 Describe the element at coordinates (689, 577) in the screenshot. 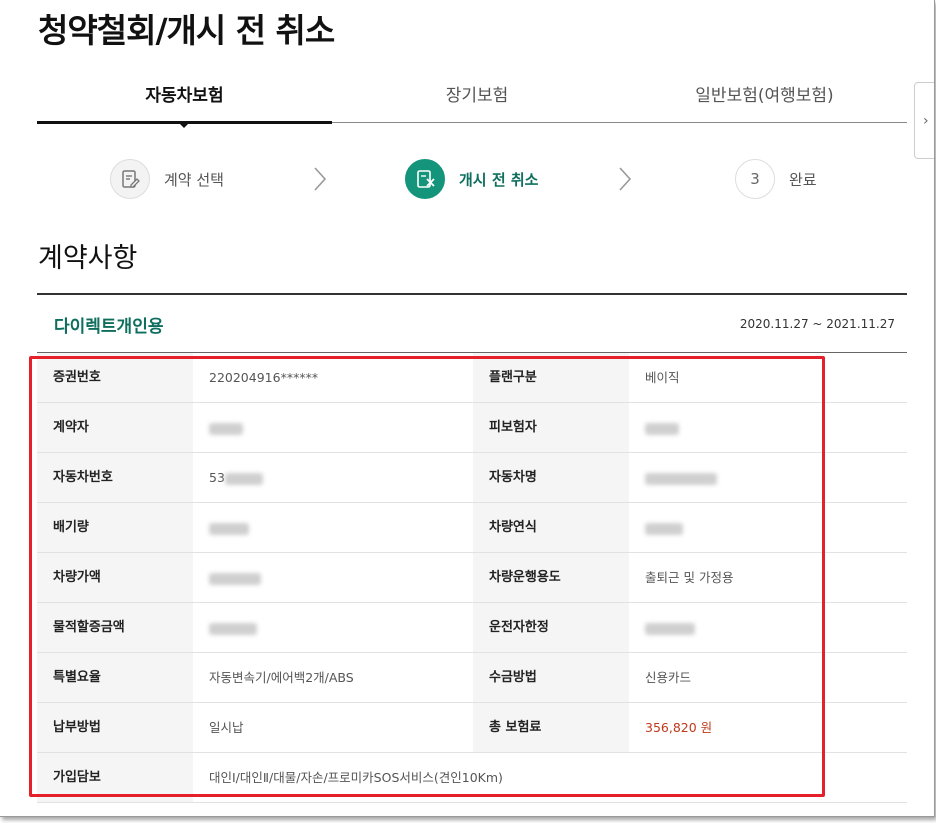

I see `usage-value: 출퇴근 및 가정용` at that location.